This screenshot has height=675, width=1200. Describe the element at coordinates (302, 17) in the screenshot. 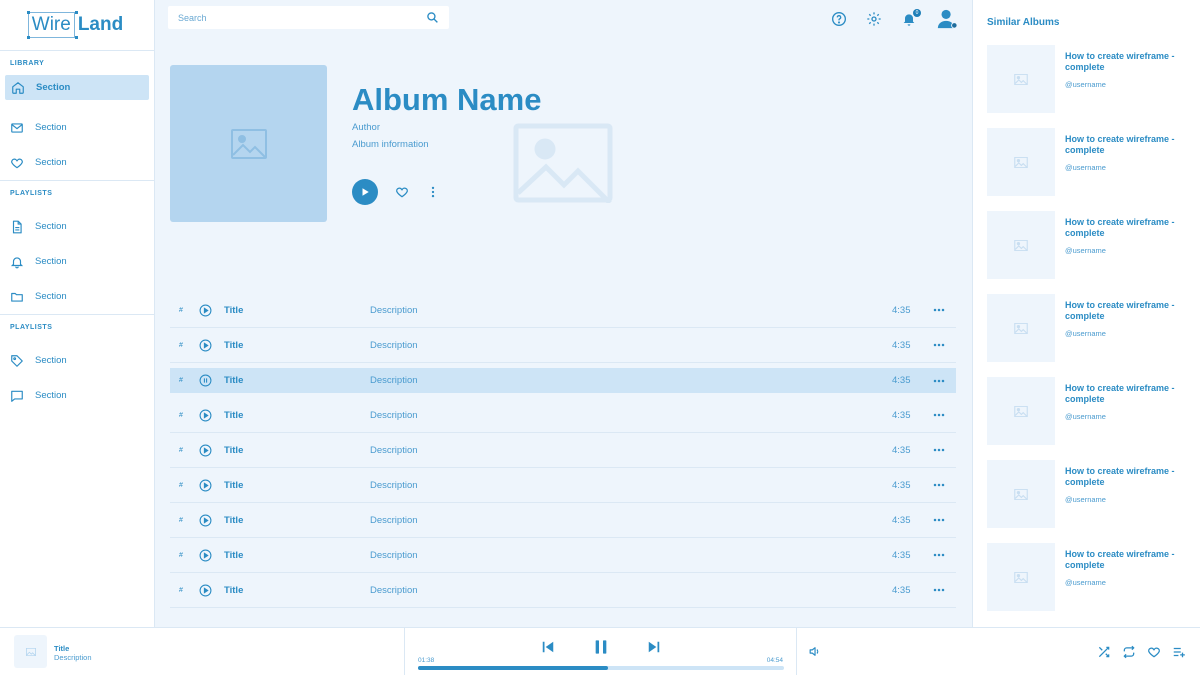

I see `search-input` at that location.